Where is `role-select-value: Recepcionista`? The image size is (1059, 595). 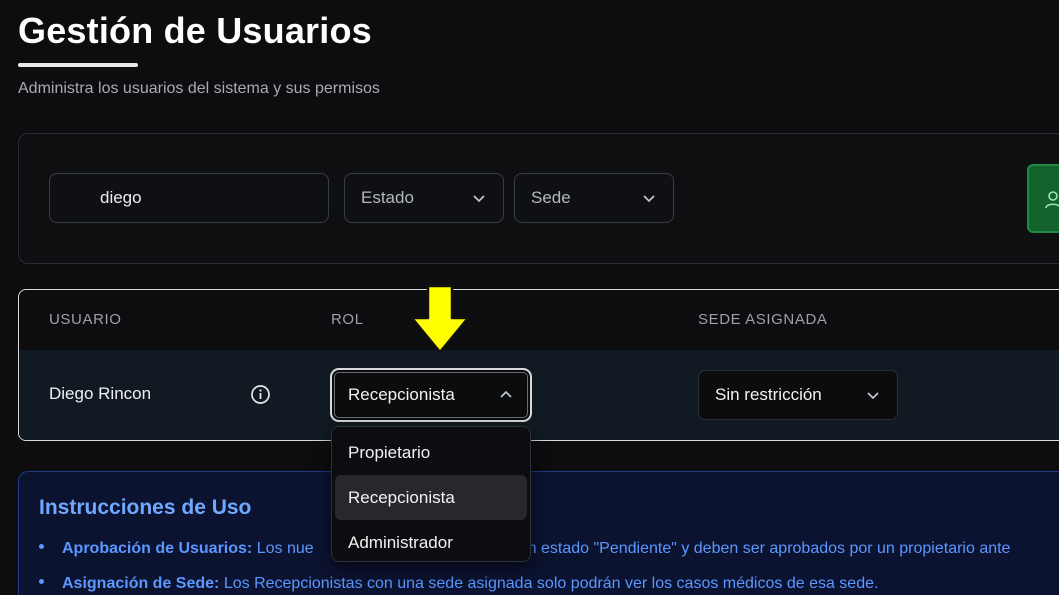 role-select-value: Recepcionista is located at coordinates (401, 394).